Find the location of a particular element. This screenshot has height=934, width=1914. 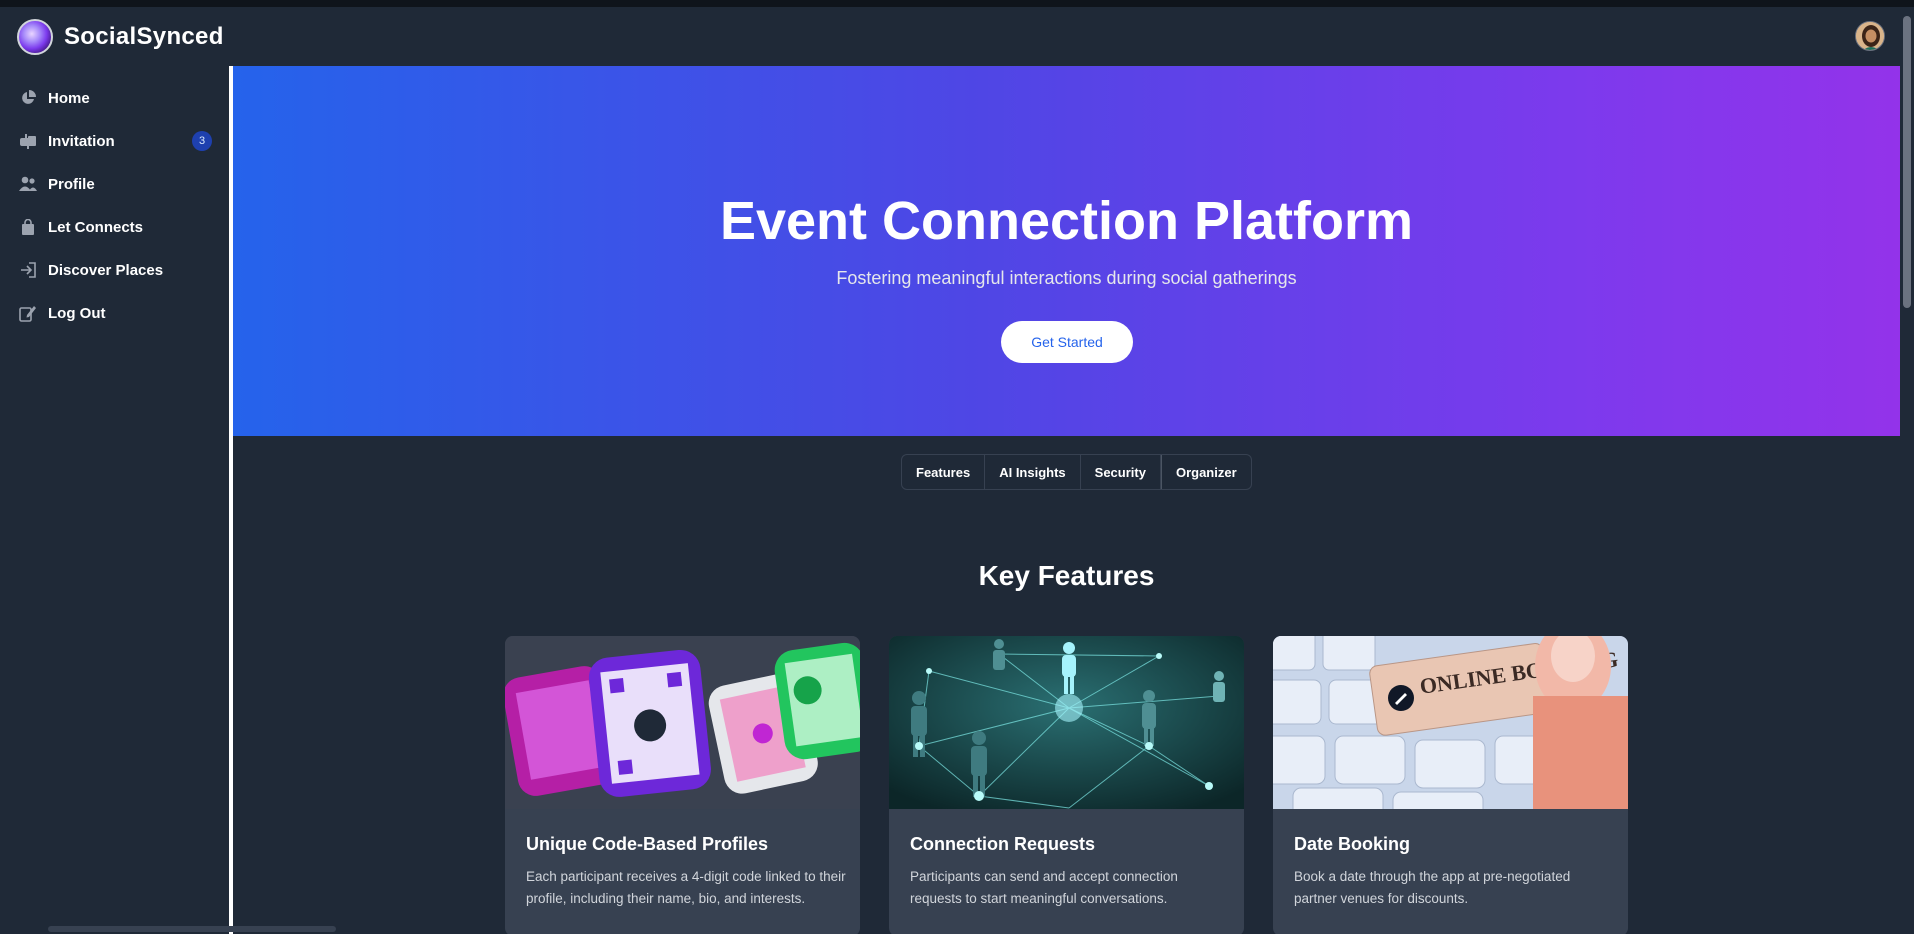

invitation-count-badge: 3 is located at coordinates (202, 141).